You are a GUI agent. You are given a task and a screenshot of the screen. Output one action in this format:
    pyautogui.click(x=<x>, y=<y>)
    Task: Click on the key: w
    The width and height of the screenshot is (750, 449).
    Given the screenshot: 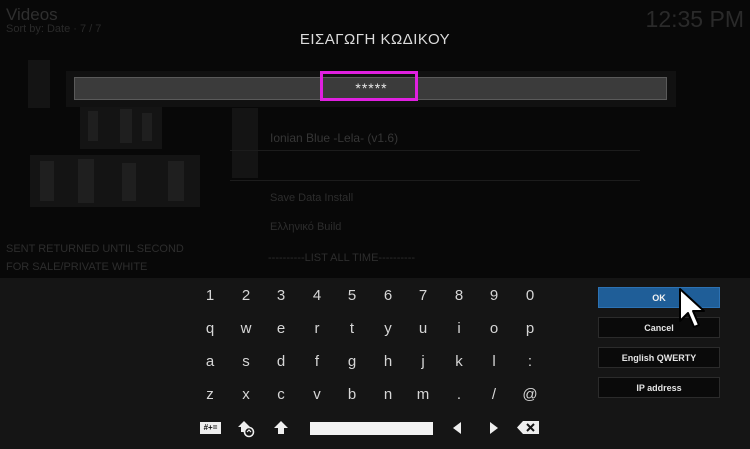 What is the action you would take?
    pyautogui.click(x=246, y=329)
    